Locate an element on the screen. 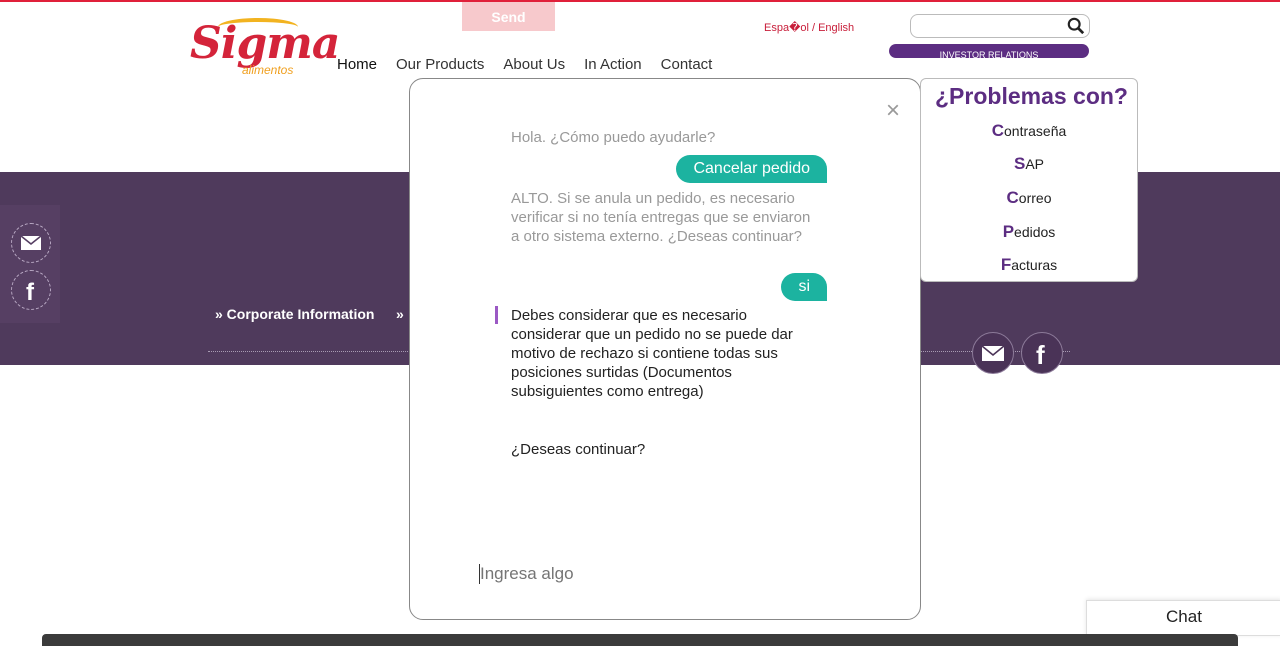 The image size is (1280, 646). text-cursor is located at coordinates (479, 574).